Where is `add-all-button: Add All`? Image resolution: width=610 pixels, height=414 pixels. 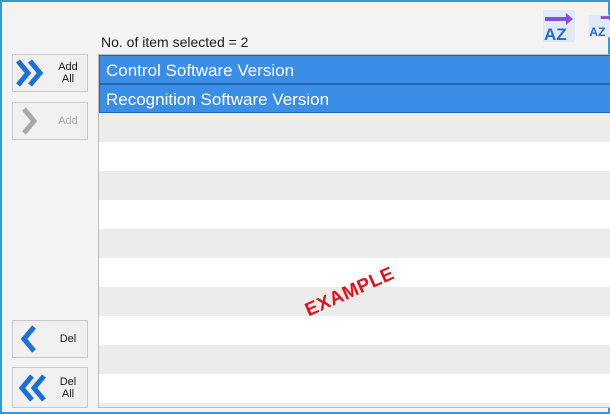
add-all-button: Add All is located at coordinates (50, 73).